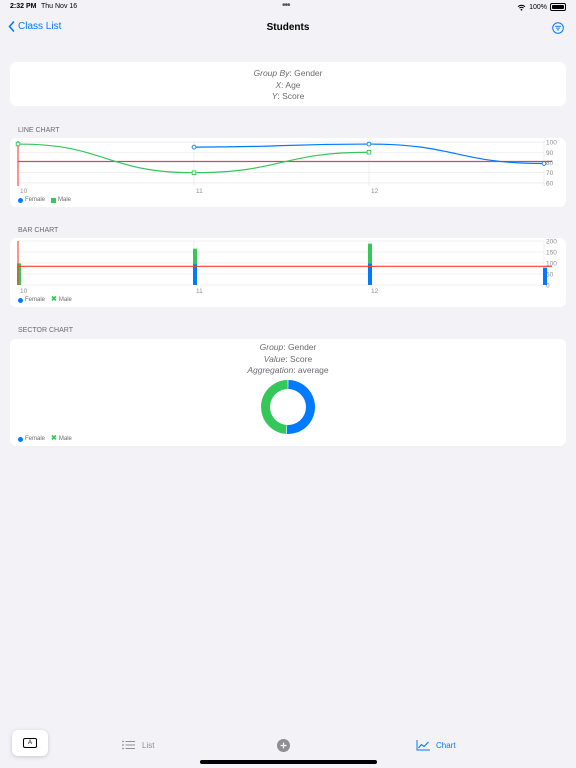 The image size is (576, 768). I want to click on sector-group-value: Gender, so click(302, 347).